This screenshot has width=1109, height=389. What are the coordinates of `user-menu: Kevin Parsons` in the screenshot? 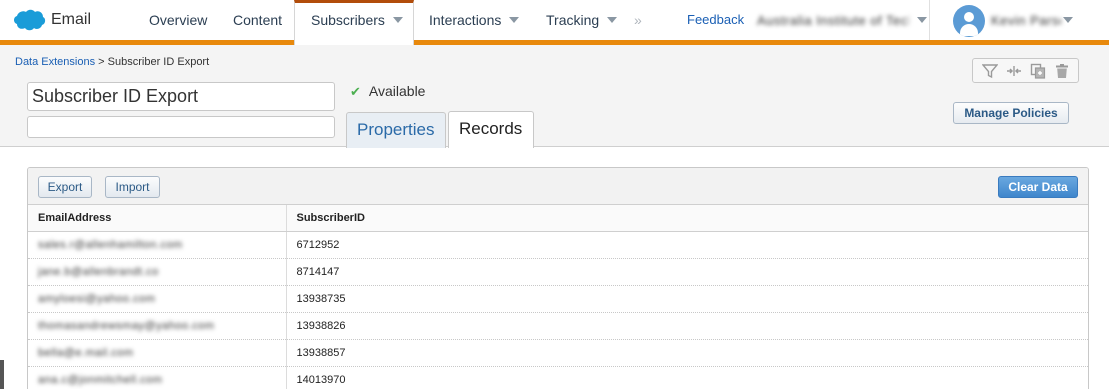 It's located at (1032, 20).